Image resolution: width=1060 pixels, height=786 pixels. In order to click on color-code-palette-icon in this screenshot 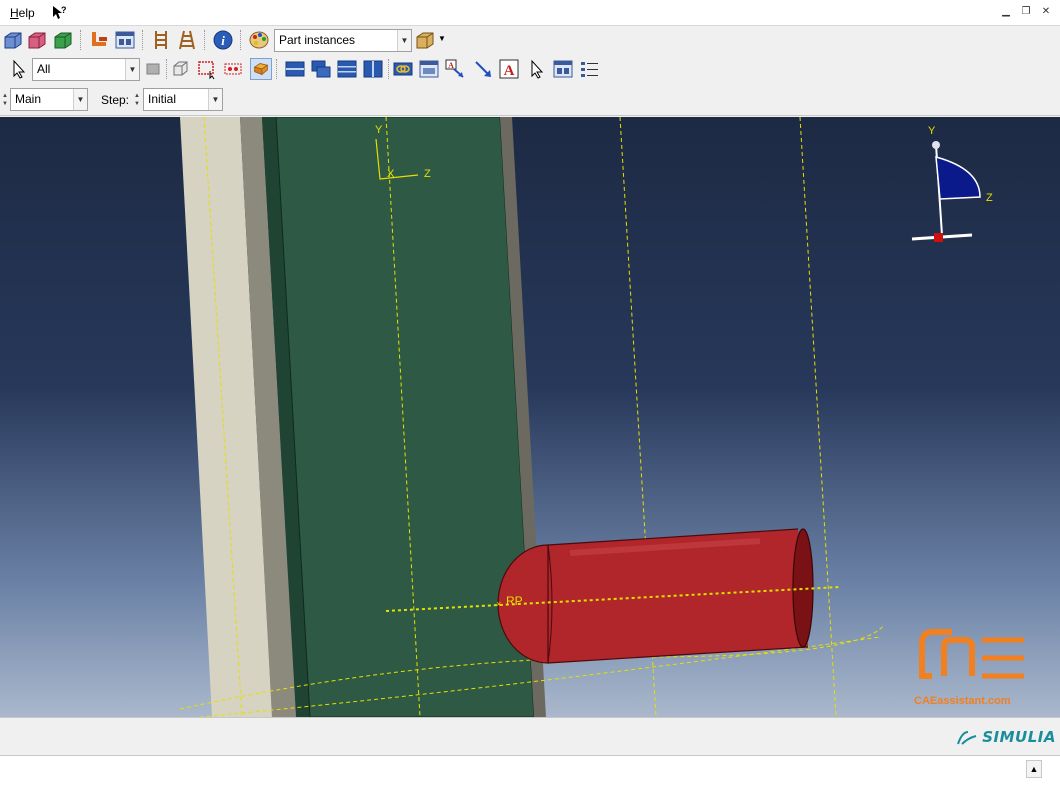, I will do `click(259, 40)`.